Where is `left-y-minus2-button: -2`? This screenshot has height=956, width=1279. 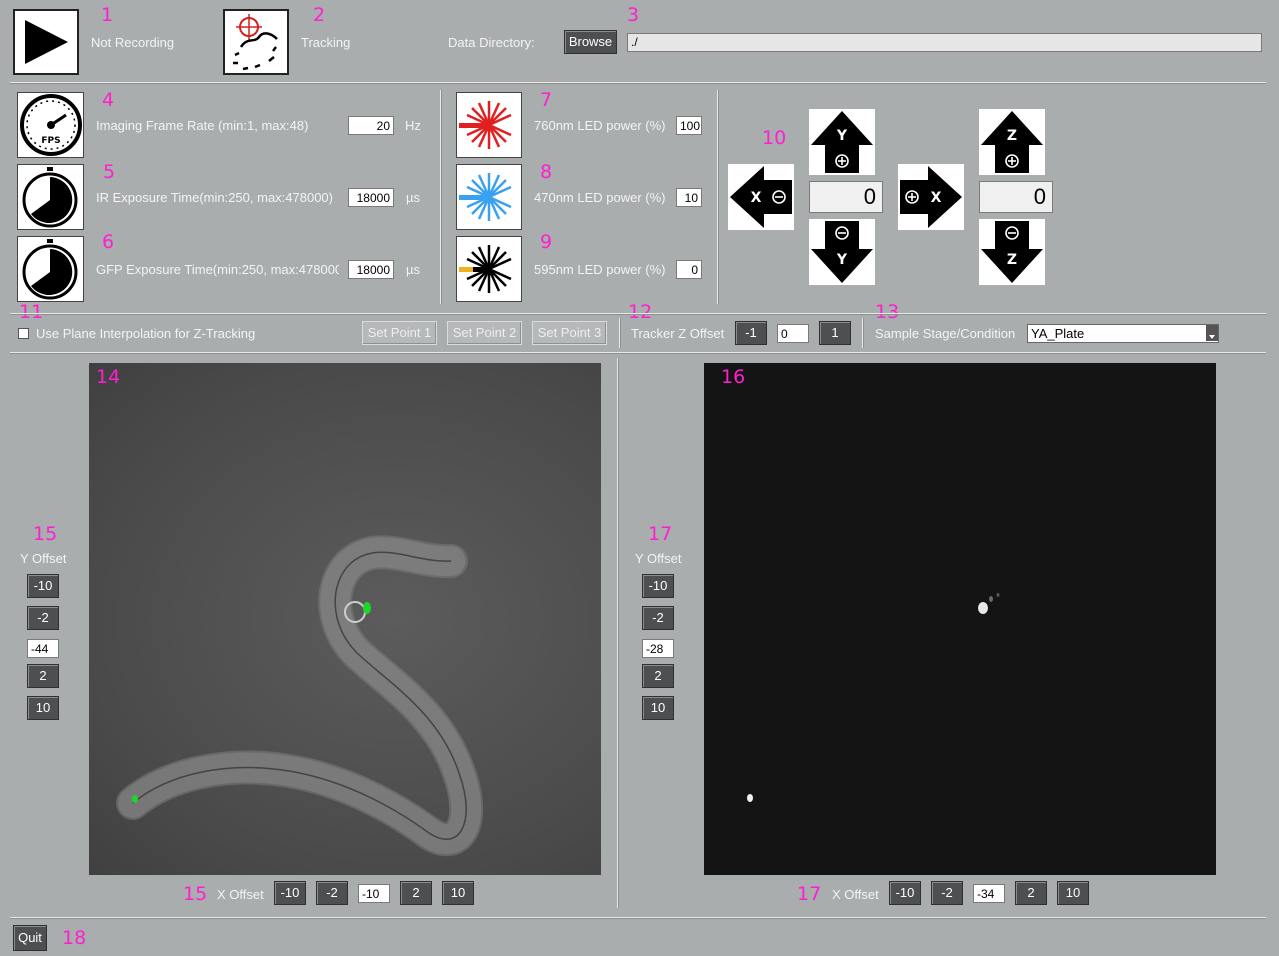
left-y-minus2-button: -2 is located at coordinates (43, 618).